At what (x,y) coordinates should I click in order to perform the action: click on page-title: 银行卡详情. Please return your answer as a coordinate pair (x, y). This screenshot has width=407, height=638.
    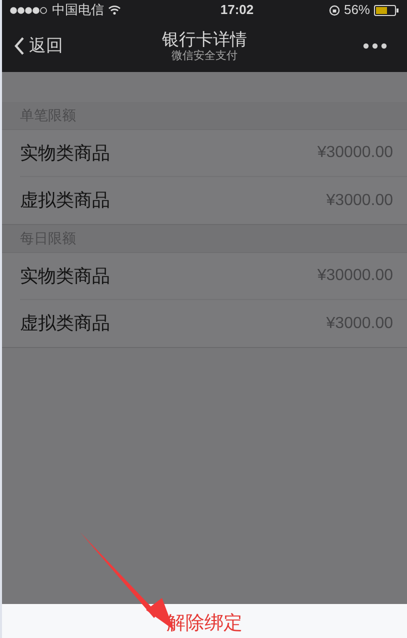
    Looking at the image, I should click on (204, 39).